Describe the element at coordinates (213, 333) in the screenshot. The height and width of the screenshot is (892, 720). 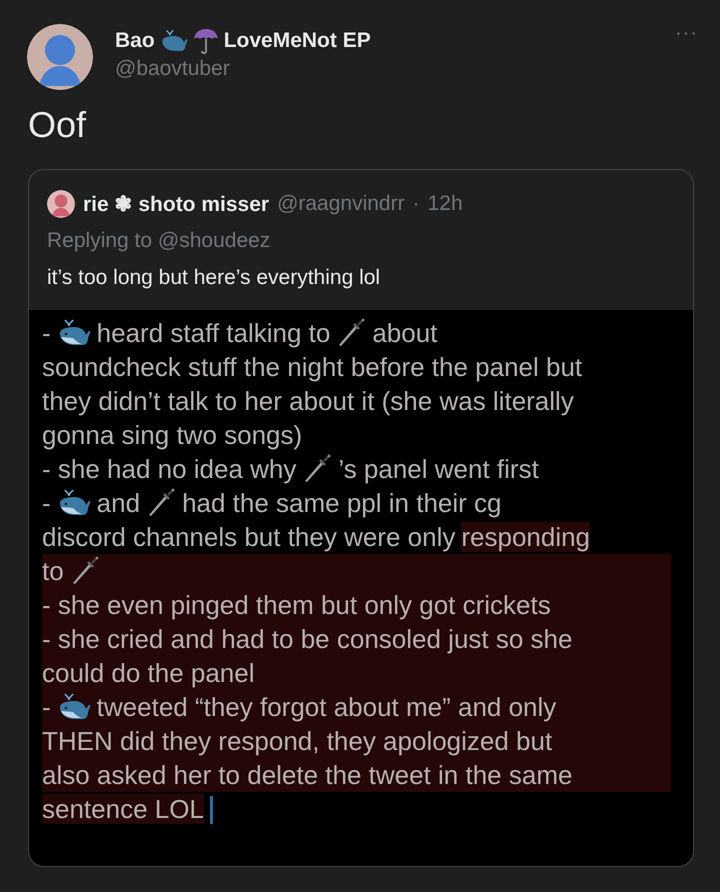
I see `note-text: heard staff talking to` at that location.